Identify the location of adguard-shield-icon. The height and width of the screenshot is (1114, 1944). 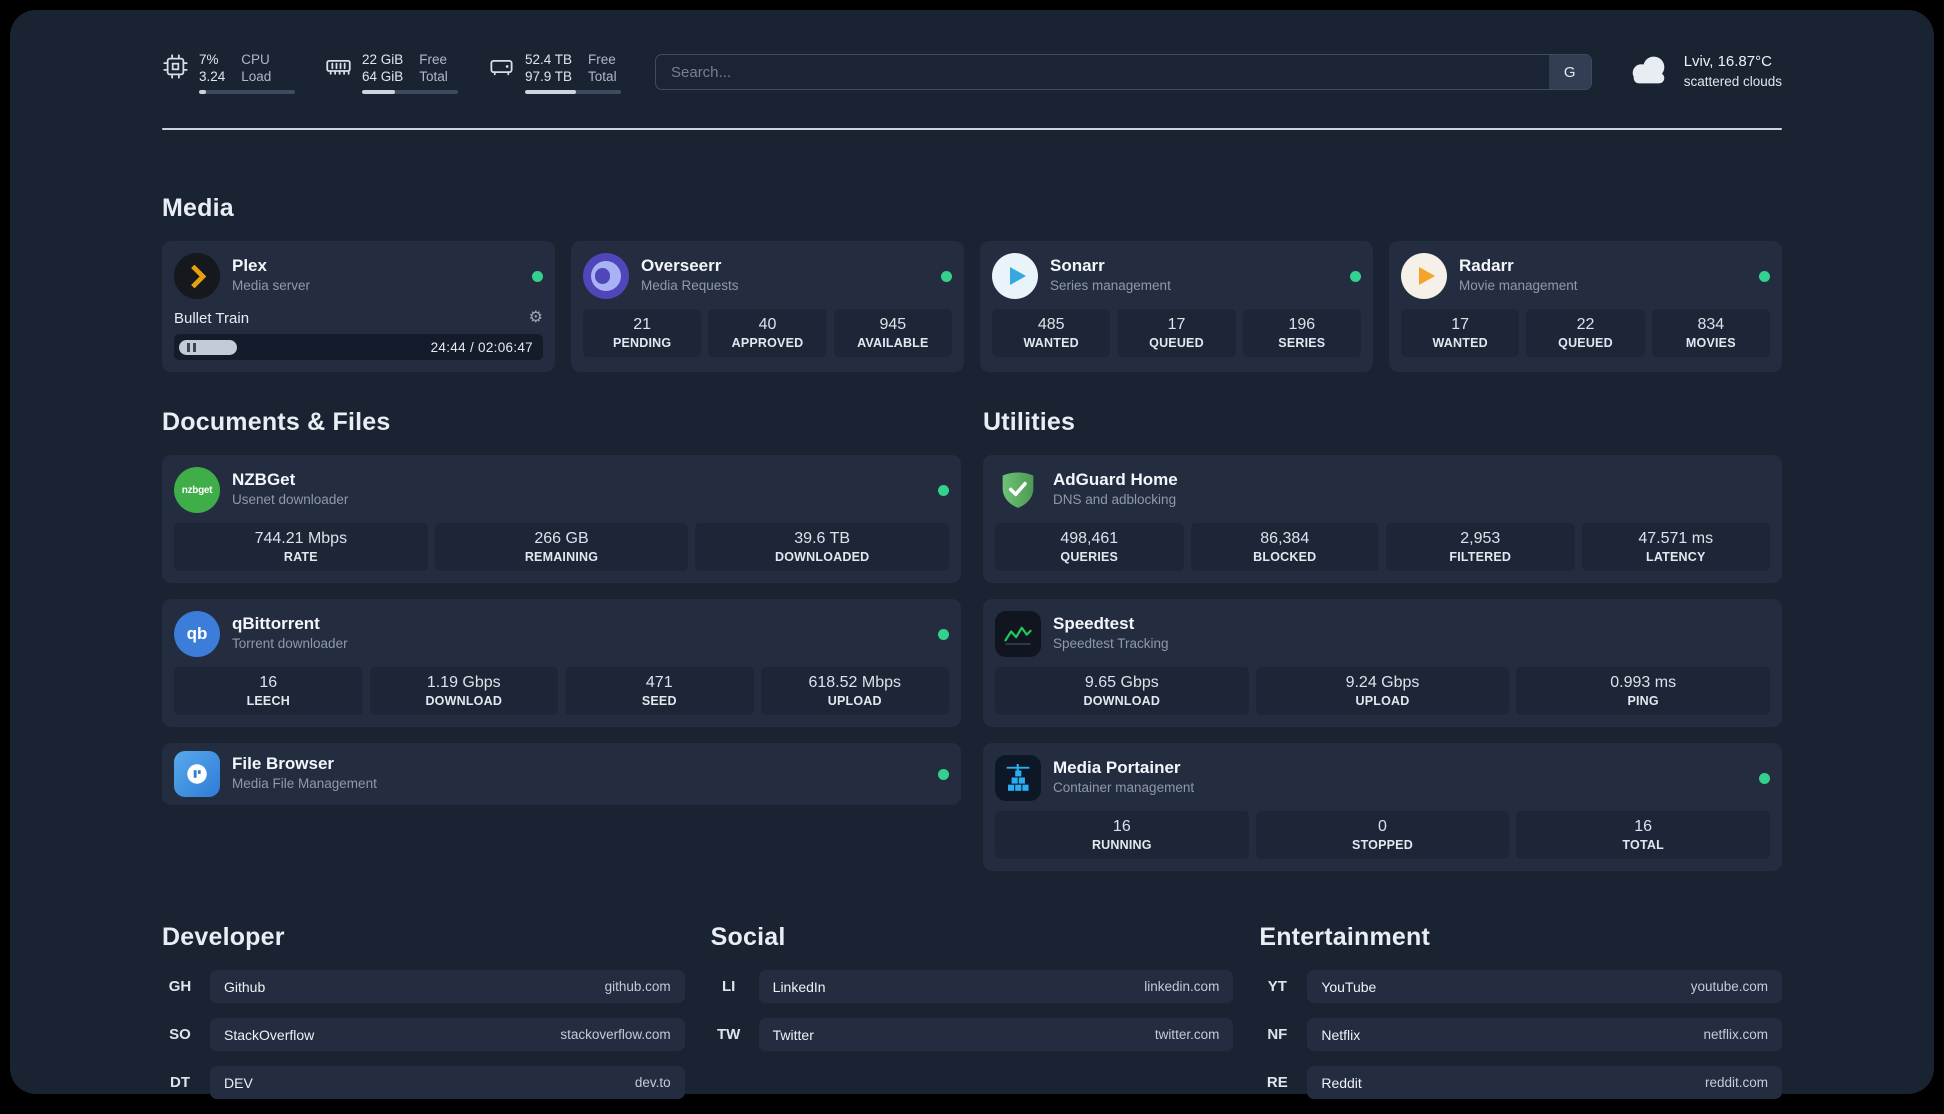
(1018, 490).